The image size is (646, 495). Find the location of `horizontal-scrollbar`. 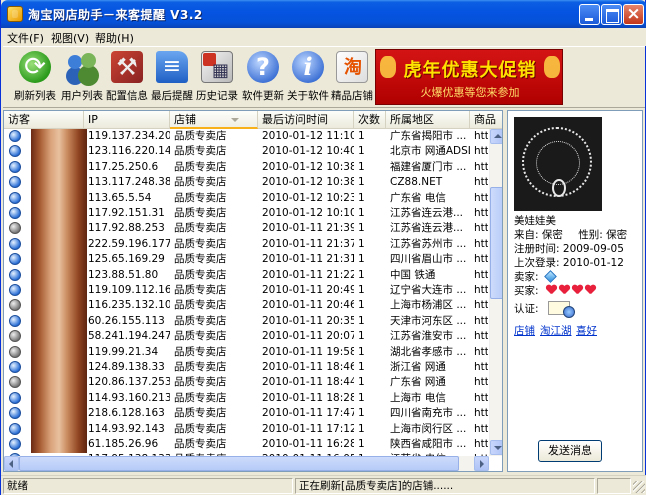

horizontal-scrollbar is located at coordinates (246, 463).